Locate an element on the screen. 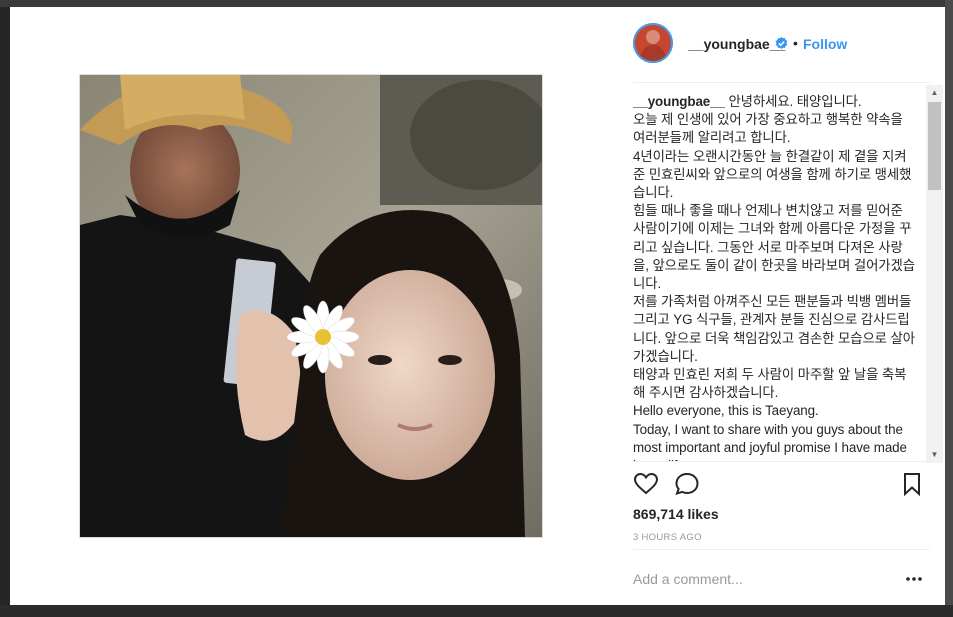 The height and width of the screenshot is (617, 953). caption-username: __youngbae__ is located at coordinates (679, 101).